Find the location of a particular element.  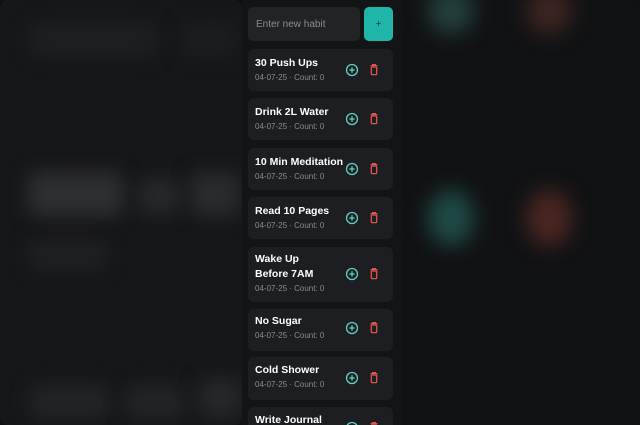

habit-card: Wake Up Before 7AM 04-07-25 · Count: 0 is located at coordinates (320, 274).